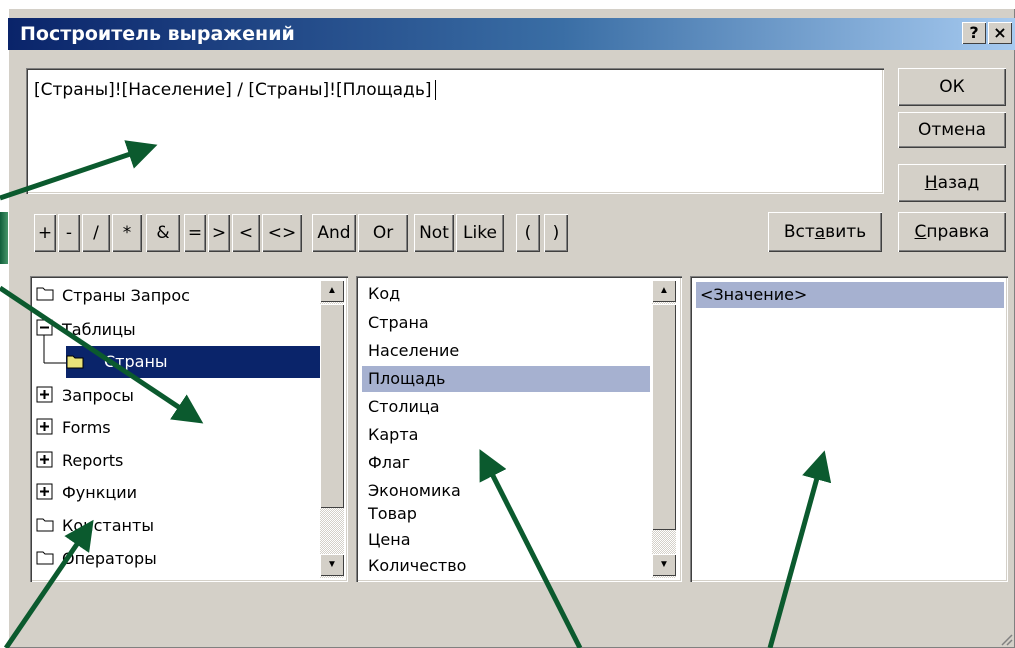  I want to click on operator-ampersand-button: &, so click(163, 233).